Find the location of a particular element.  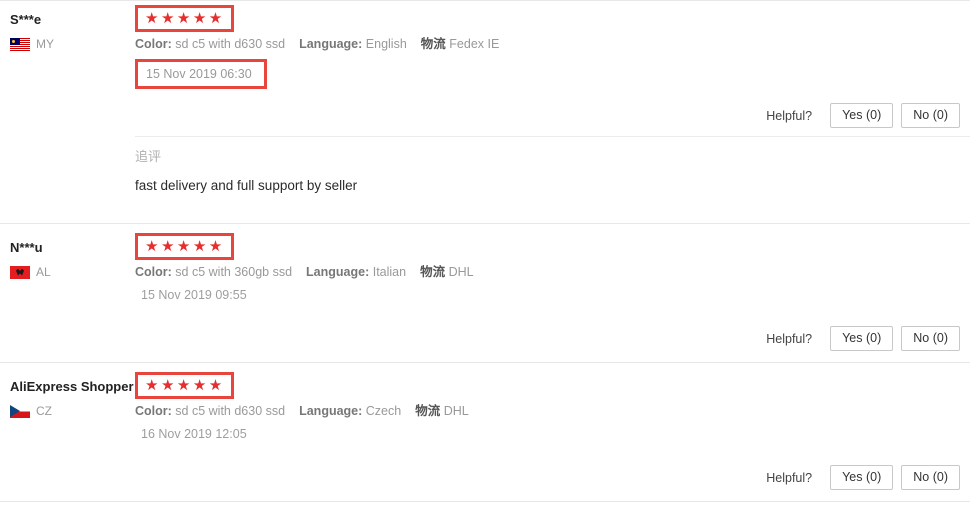

language-value: Italian is located at coordinates (389, 272).